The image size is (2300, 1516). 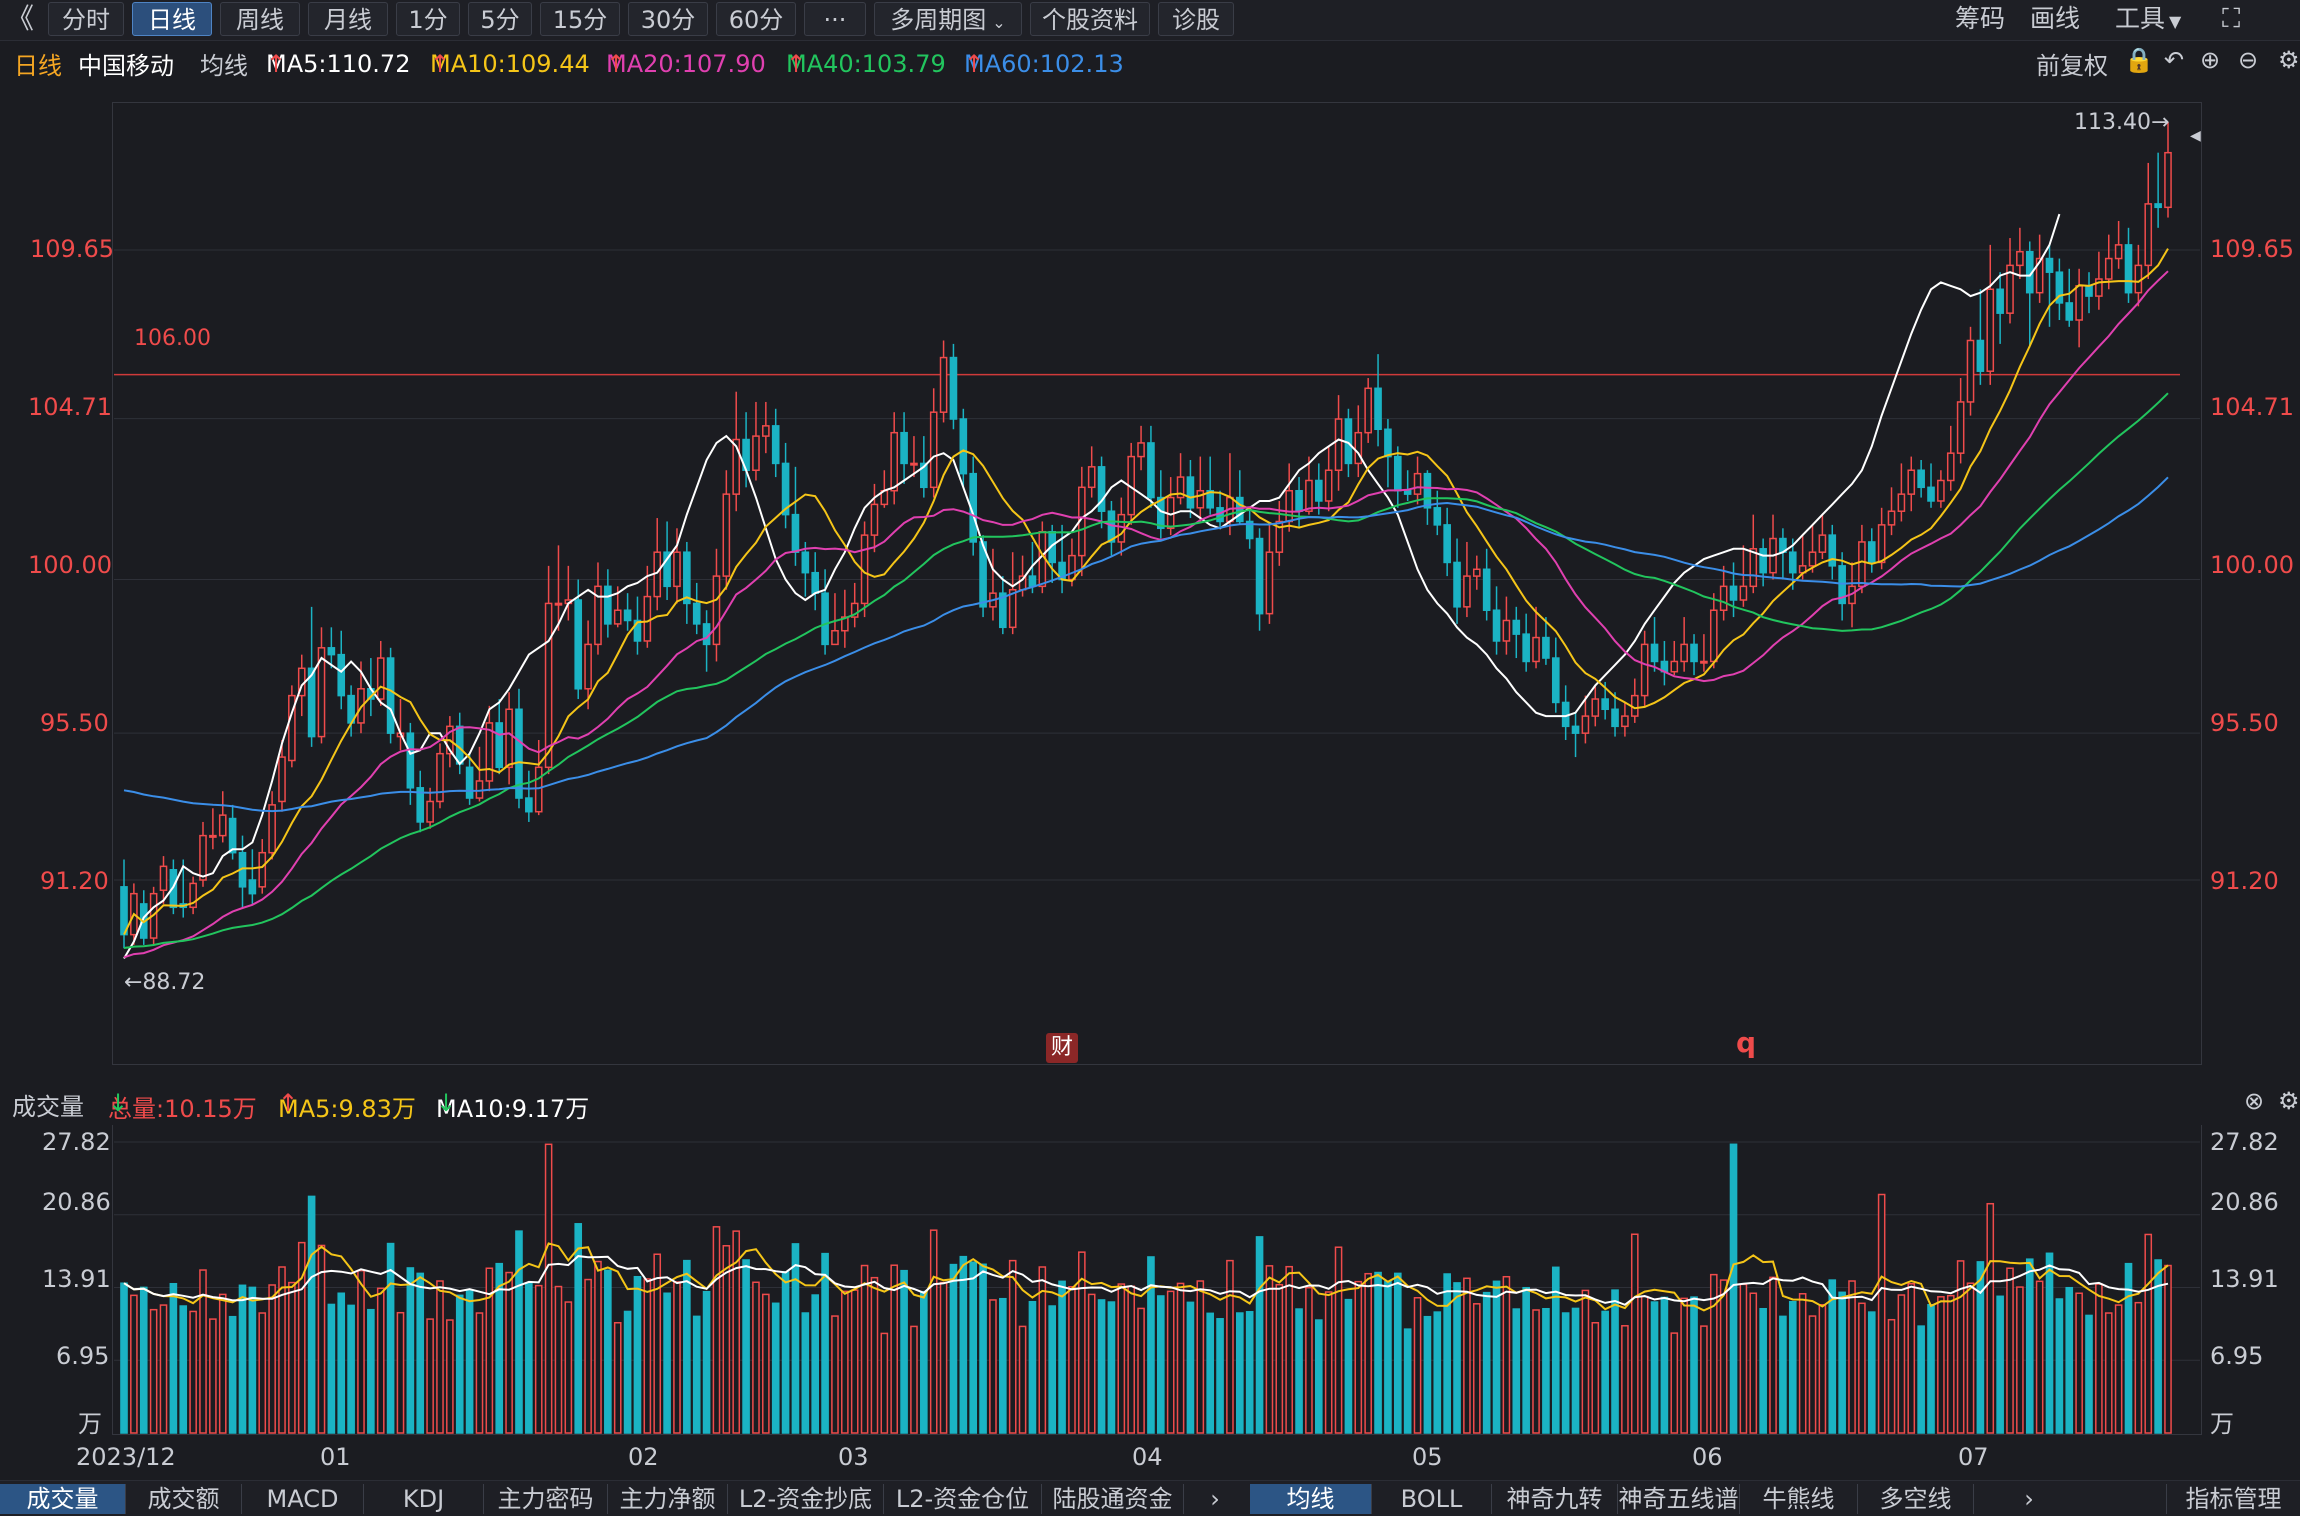 I want to click on x-axis-label: 01, so click(x=335, y=1457).